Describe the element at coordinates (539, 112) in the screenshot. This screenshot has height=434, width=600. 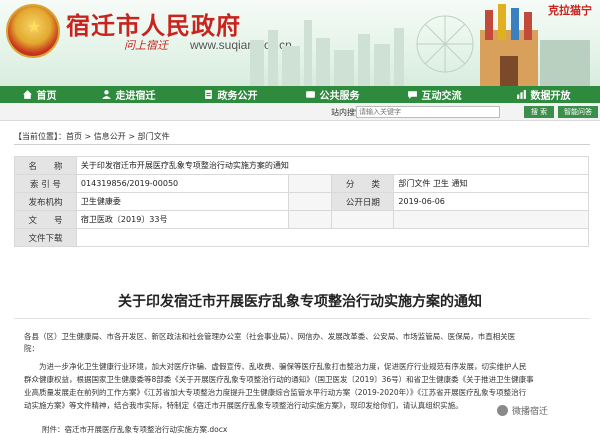
I see `search-button: 搜 索` at that location.